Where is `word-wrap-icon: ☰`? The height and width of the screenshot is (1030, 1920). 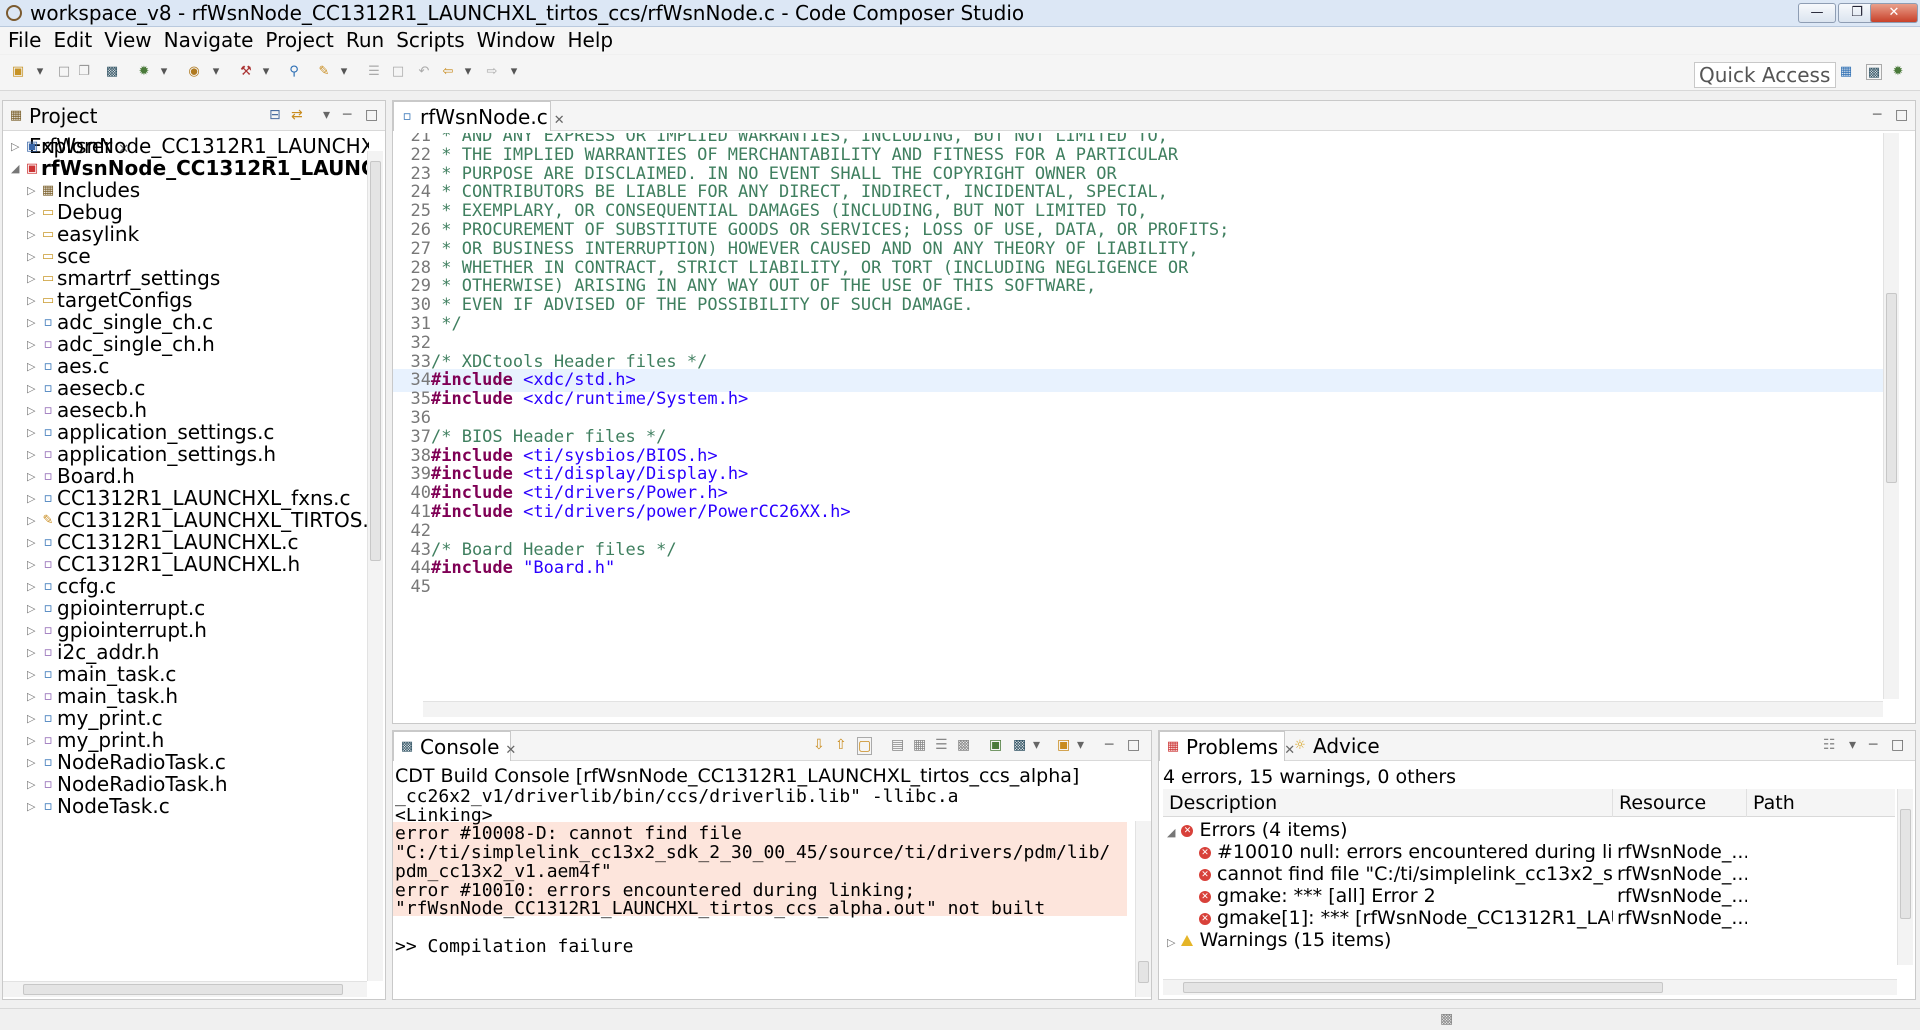
word-wrap-icon: ☰ is located at coordinates (941, 745).